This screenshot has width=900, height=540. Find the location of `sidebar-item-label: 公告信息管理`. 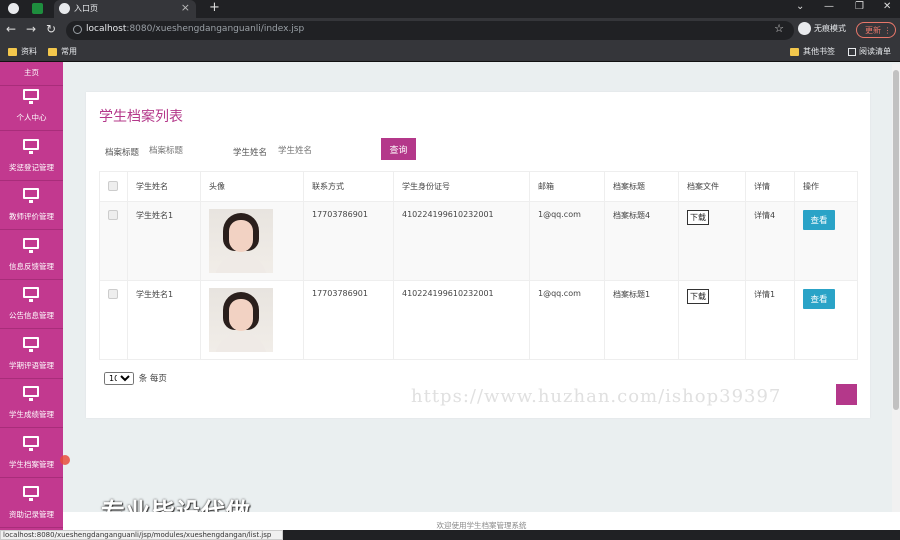

sidebar-item-label: 公告信息管理 is located at coordinates (31, 315).